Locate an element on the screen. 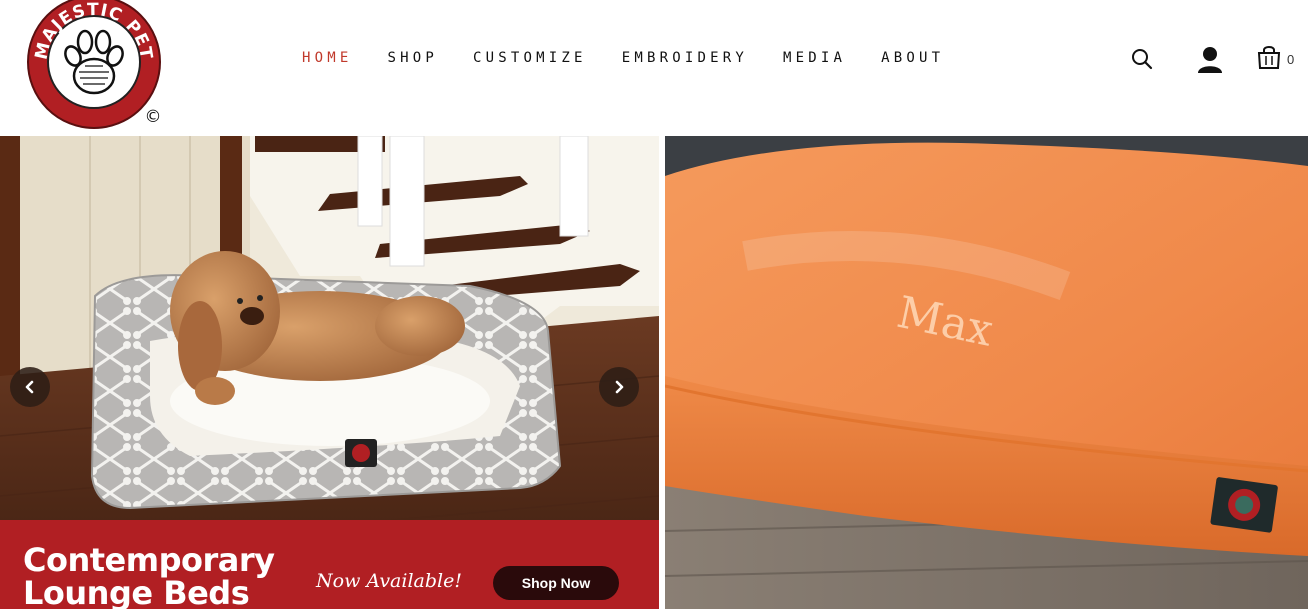 This screenshot has height=609, width=1308. slide-prev-button is located at coordinates (30, 387).